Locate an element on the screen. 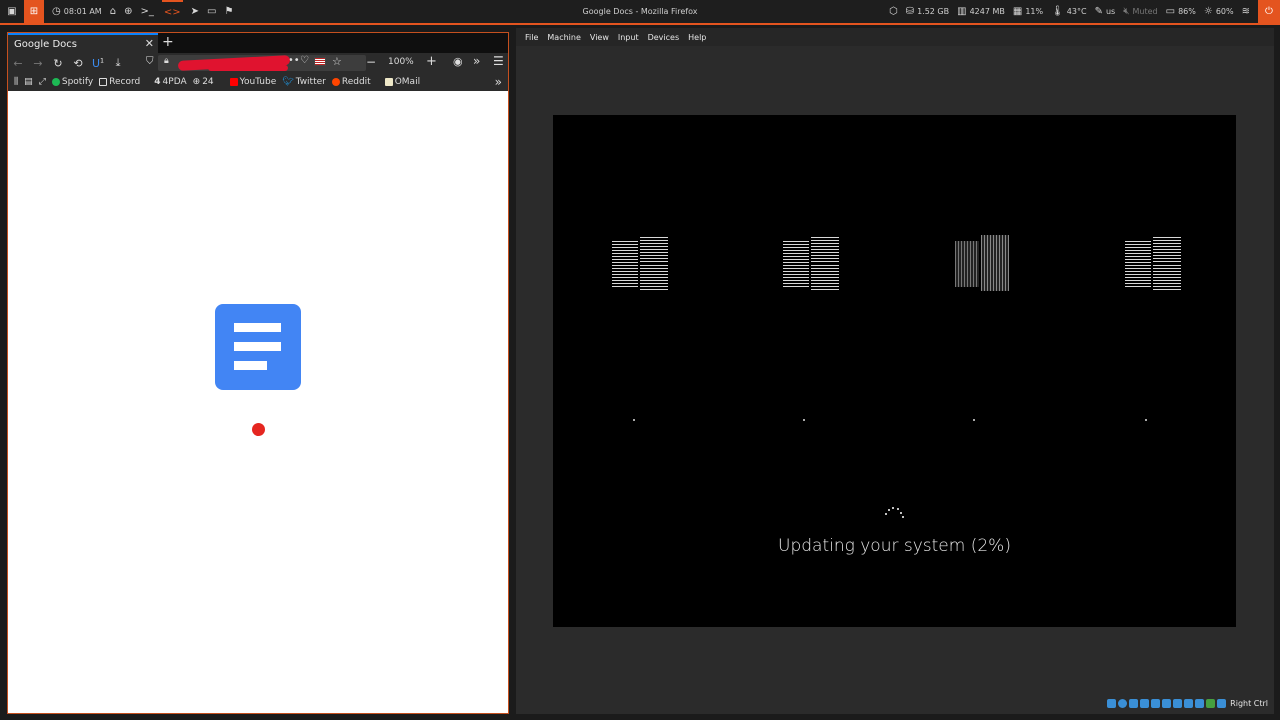 Image resolution: width=1280 pixels, height=720 pixels. update-status-text: Updating your system (2%) is located at coordinates (894, 546).